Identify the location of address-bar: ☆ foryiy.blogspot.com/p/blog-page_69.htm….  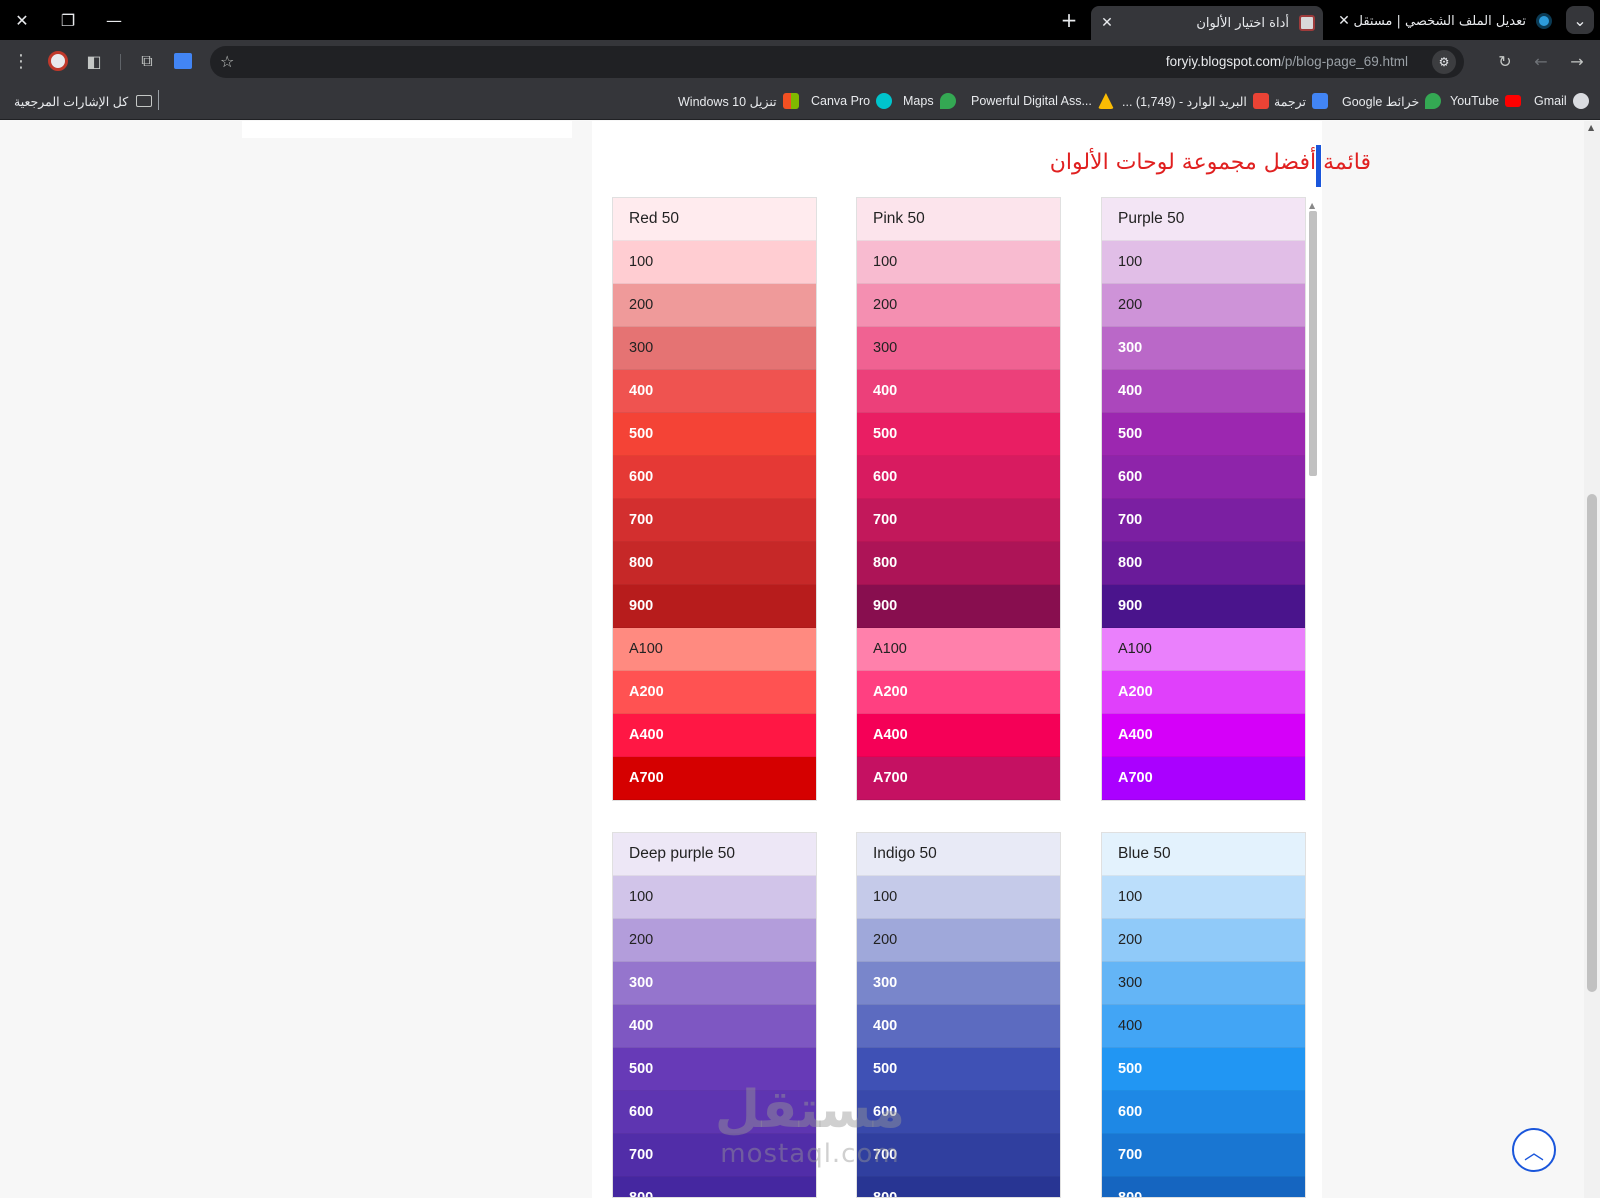
(837, 62).